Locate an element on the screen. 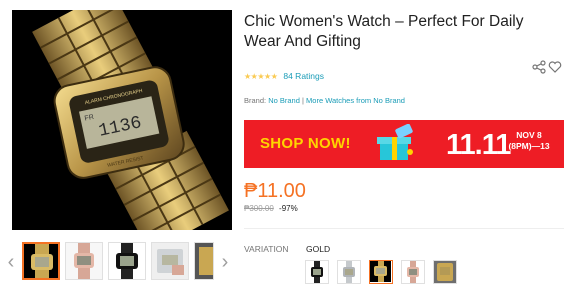 This screenshot has width=567, height=289. promo-banner: SHOP NOW! 11.11 NOV 8 (8PM)—13 is located at coordinates (404, 144).